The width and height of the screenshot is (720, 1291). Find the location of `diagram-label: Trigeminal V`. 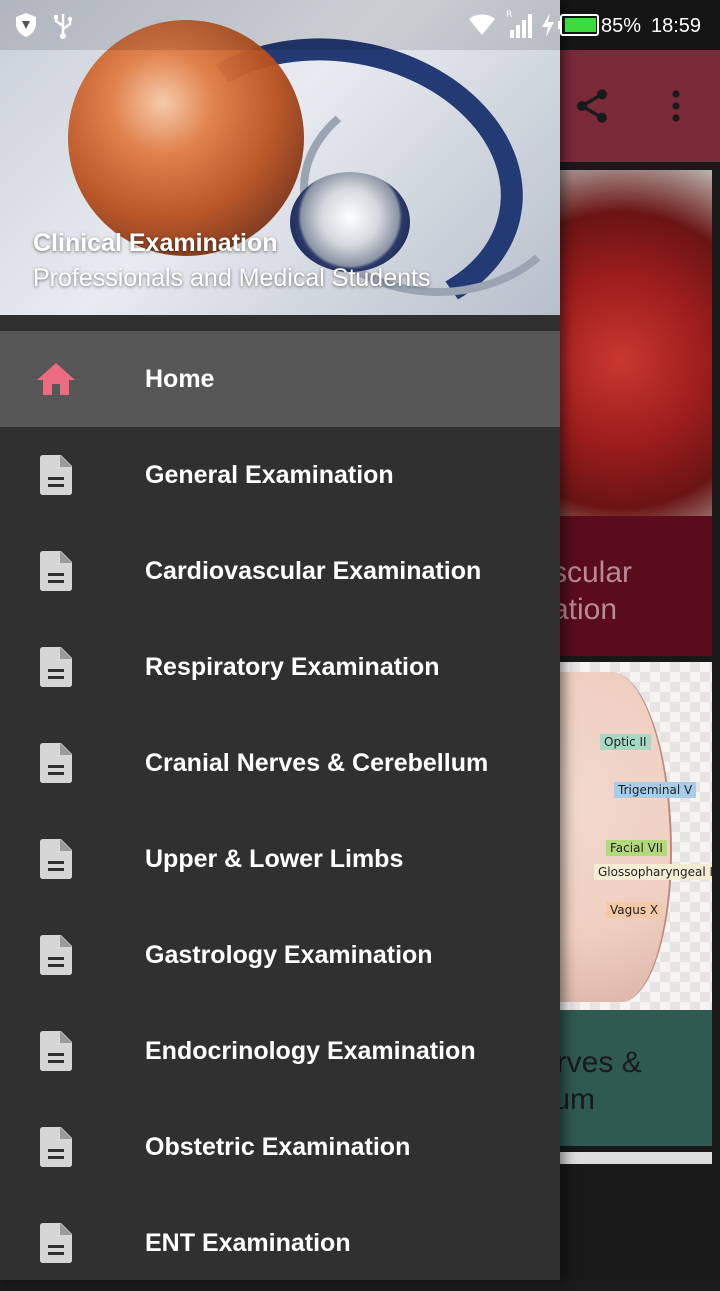

diagram-label: Trigeminal V is located at coordinates (655, 790).